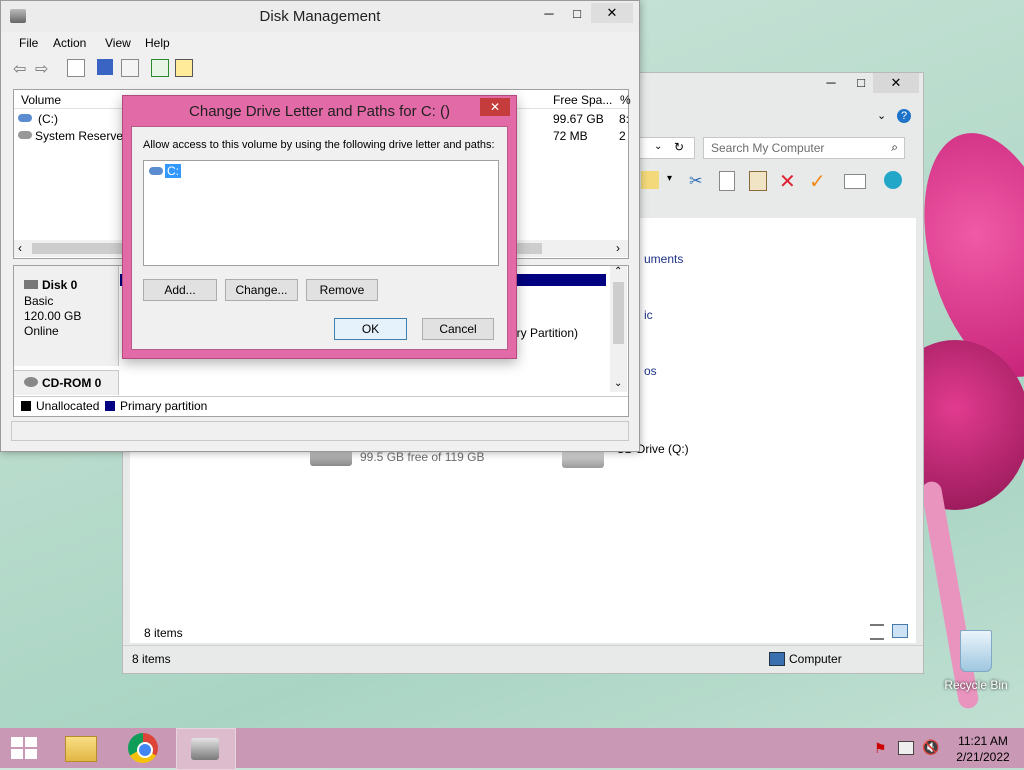 The height and width of the screenshot is (770, 1024). What do you see at coordinates (320, 16) in the screenshot?
I see `title-bar: Disk Management ─ □ ✕` at bounding box center [320, 16].